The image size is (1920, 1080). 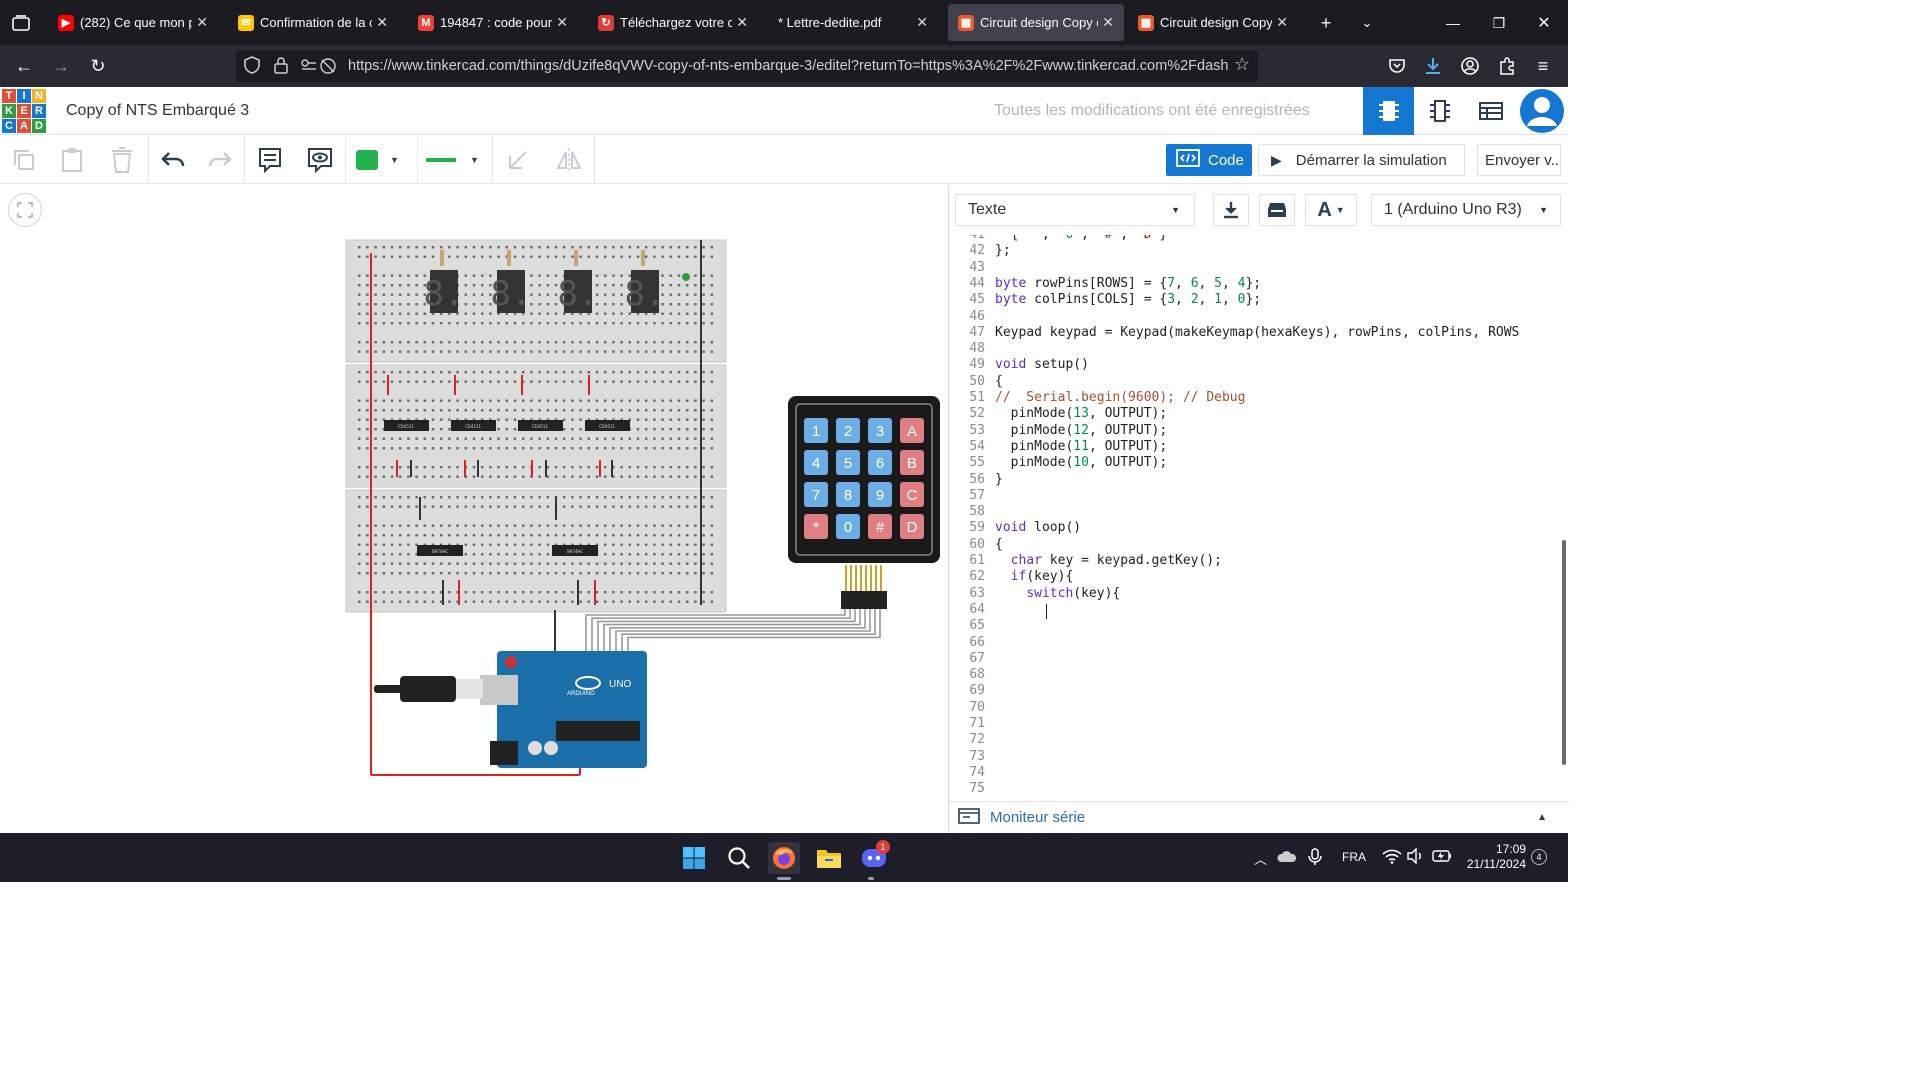 What do you see at coordinates (1541, 111) in the screenshot?
I see `user-avatar` at bounding box center [1541, 111].